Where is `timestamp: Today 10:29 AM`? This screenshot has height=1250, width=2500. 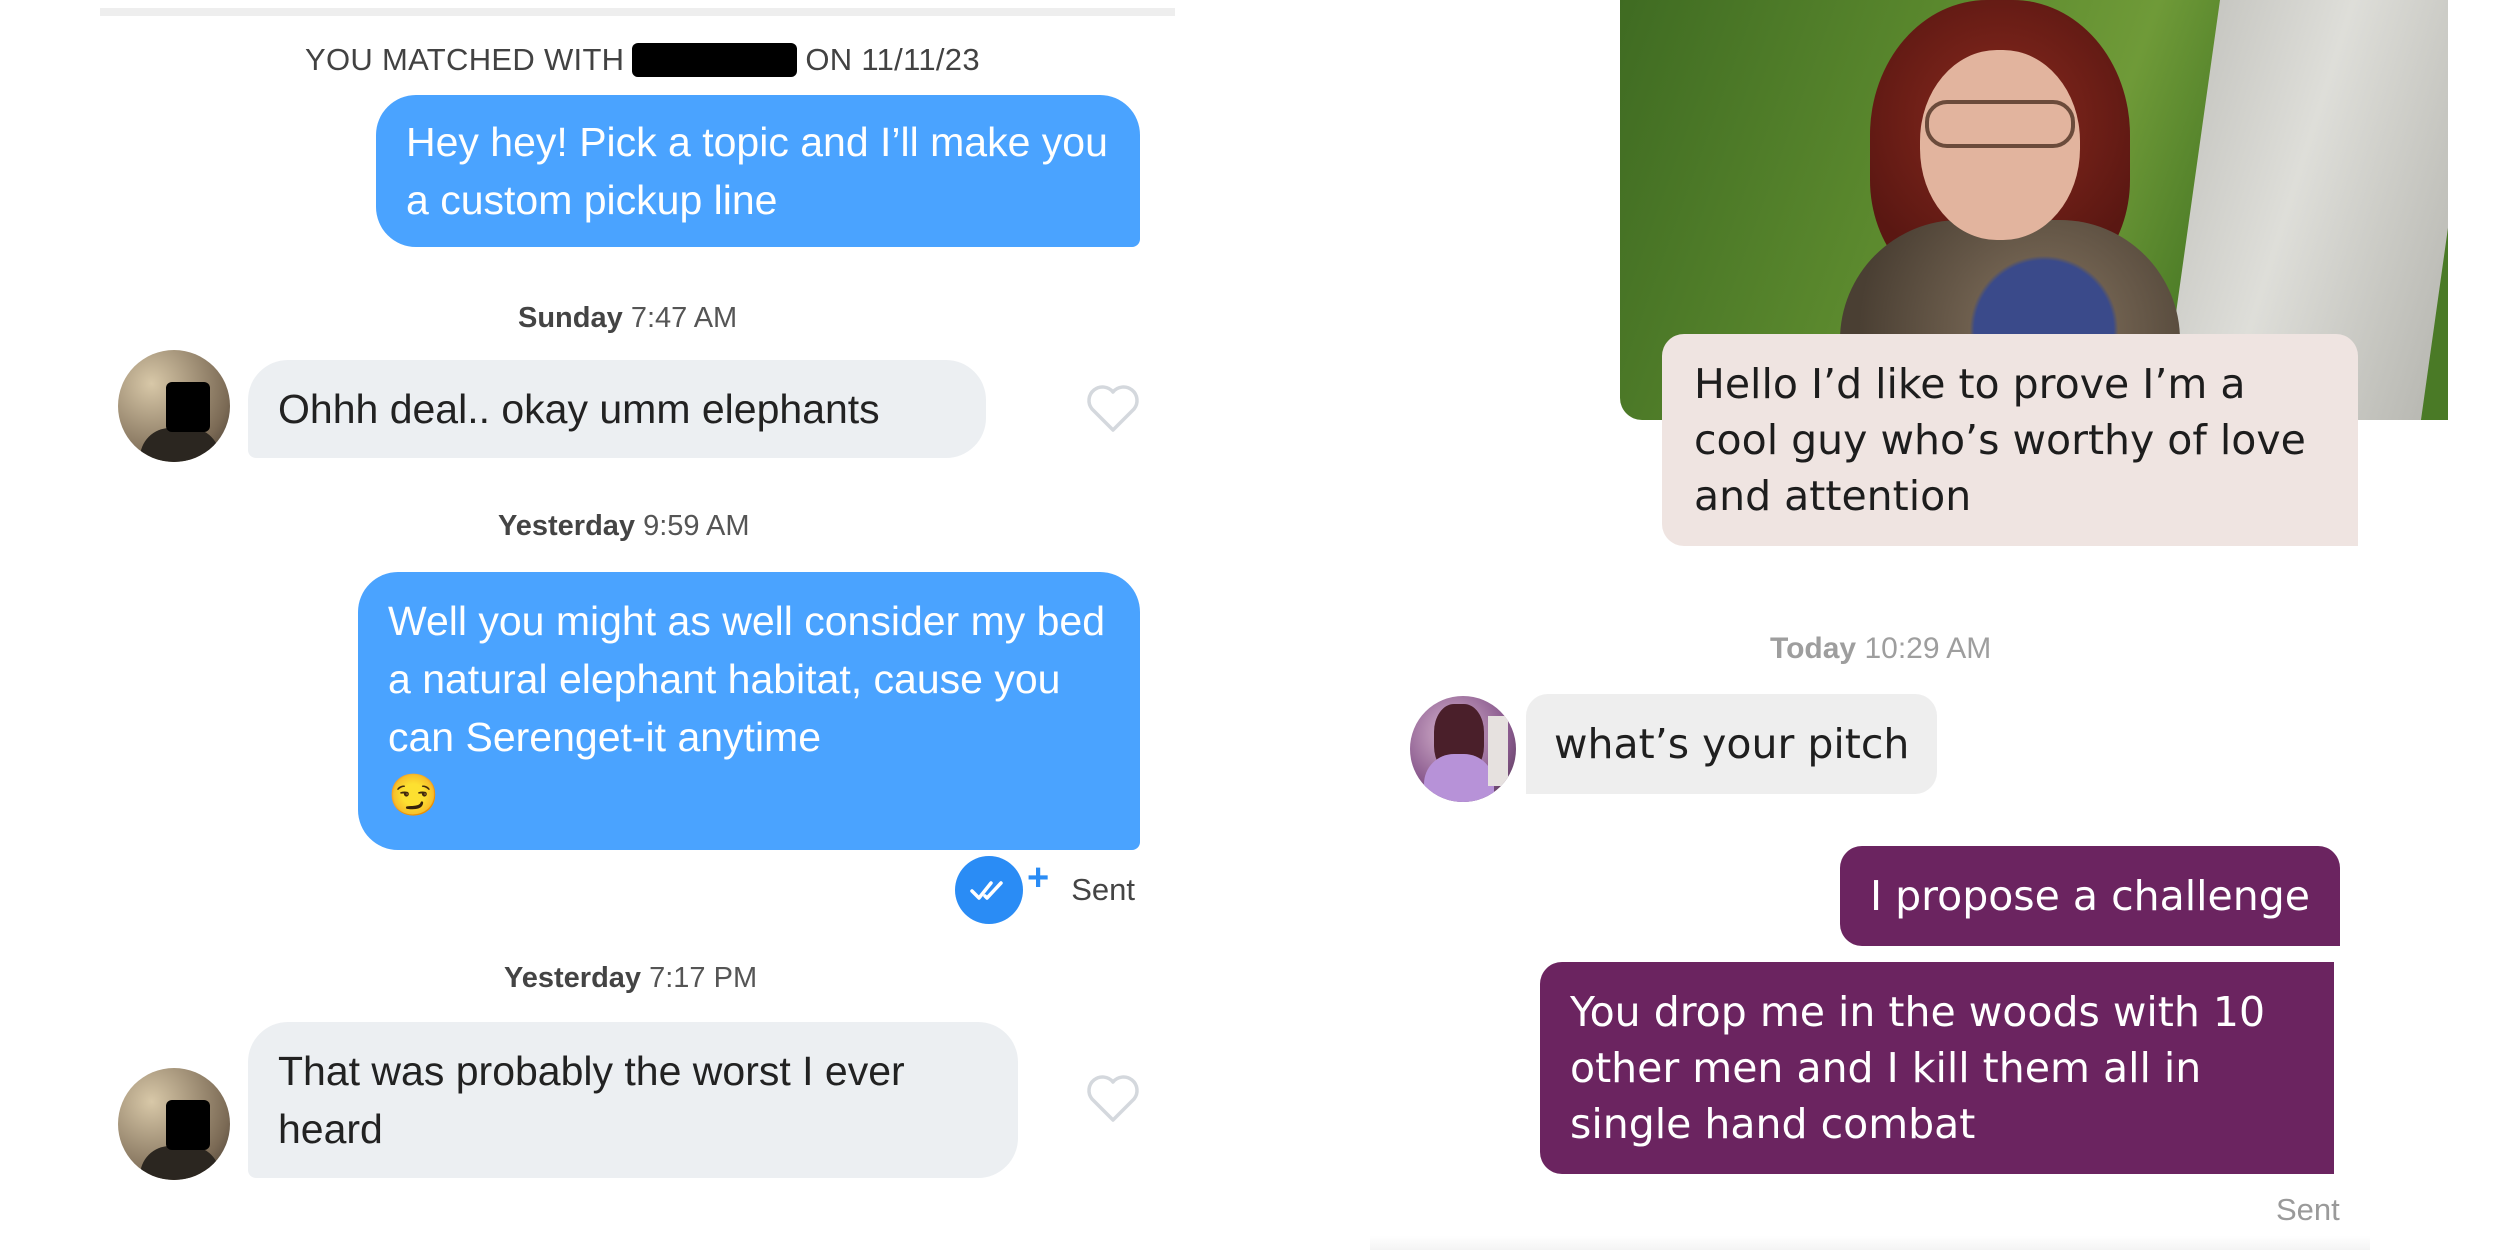 timestamp: Today 10:29 AM is located at coordinates (1881, 648).